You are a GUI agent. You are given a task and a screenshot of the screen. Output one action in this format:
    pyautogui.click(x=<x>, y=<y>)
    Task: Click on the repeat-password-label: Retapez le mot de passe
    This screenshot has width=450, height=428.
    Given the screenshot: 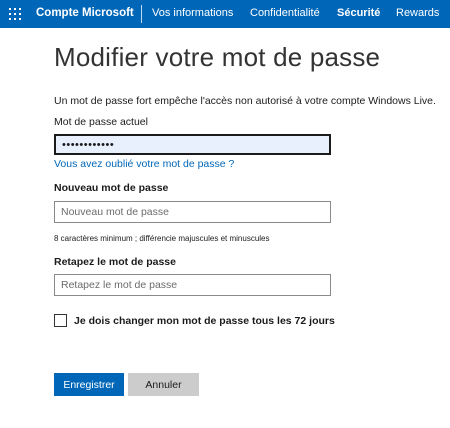 What is the action you would take?
    pyautogui.click(x=115, y=262)
    